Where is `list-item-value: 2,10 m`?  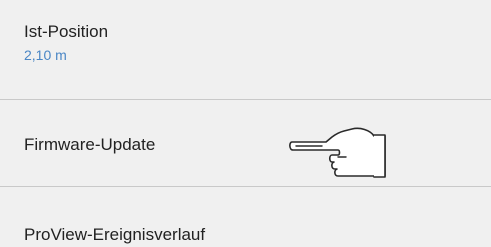 list-item-value: 2,10 m is located at coordinates (45, 55).